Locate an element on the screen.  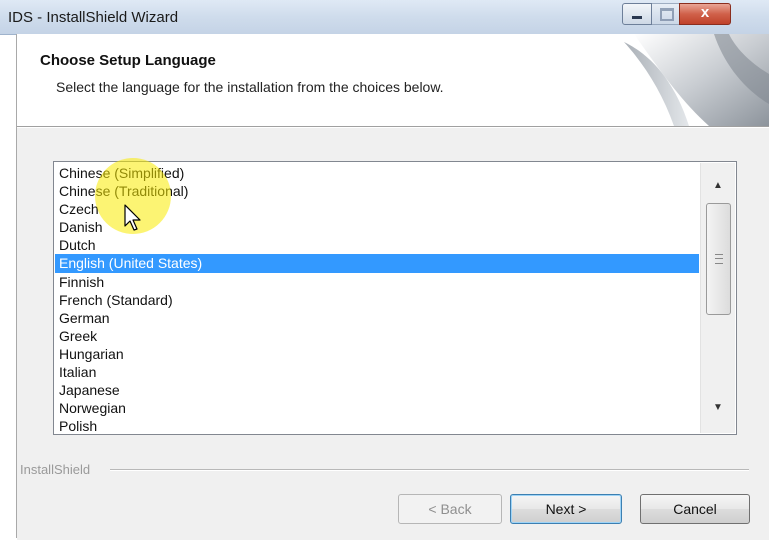
list-item: Norwegian is located at coordinates (377, 408).